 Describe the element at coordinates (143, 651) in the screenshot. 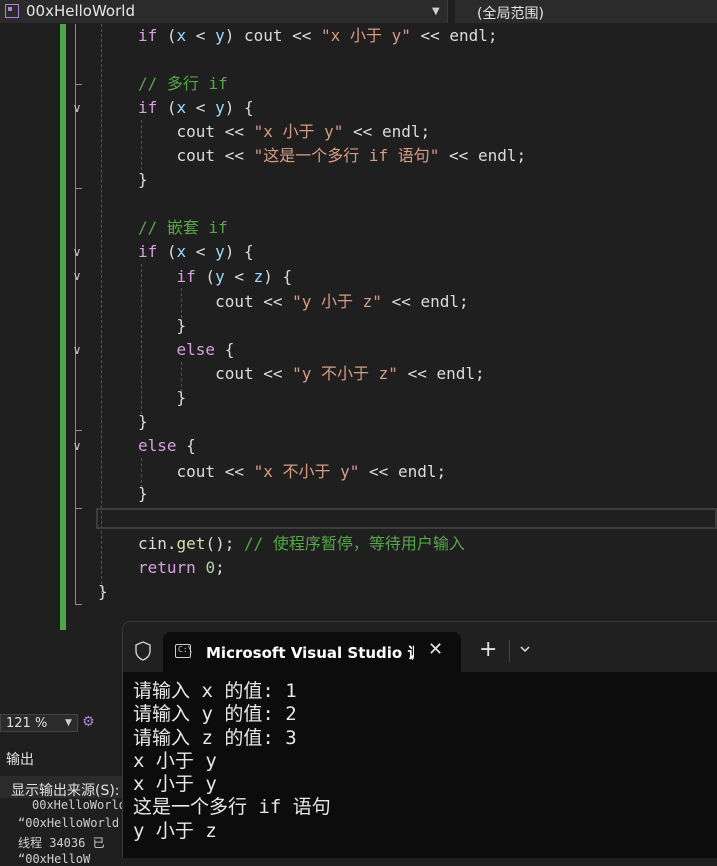

I see `shield-icon` at that location.